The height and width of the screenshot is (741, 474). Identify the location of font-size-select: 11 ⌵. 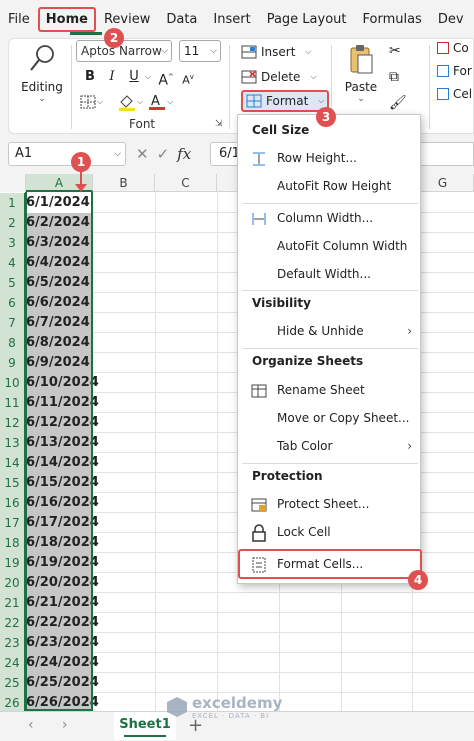
(200, 51).